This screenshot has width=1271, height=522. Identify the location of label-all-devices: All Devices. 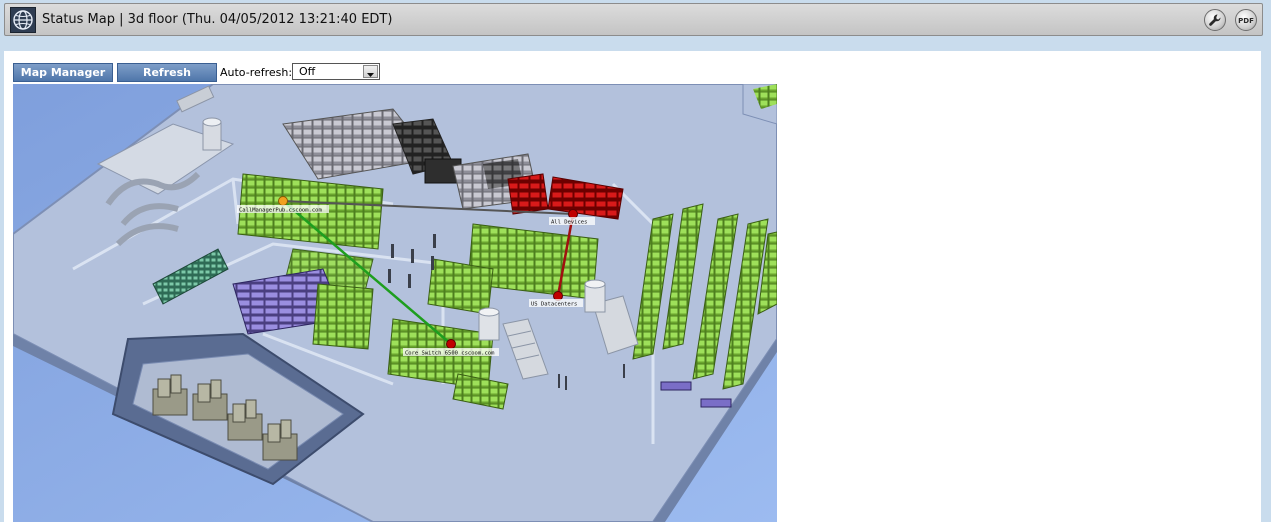
(569, 223).